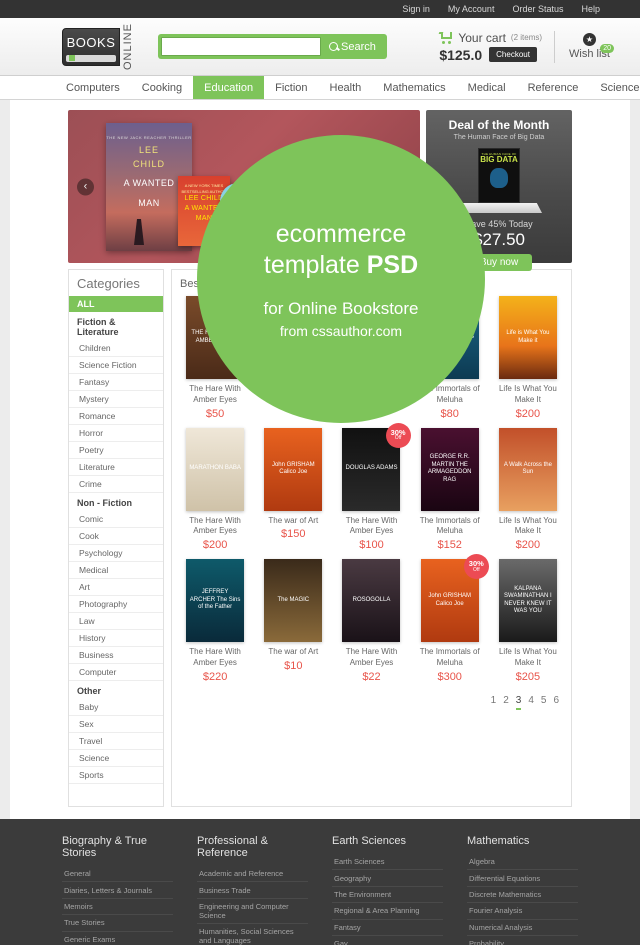 Image resolution: width=640 pixels, height=945 pixels. What do you see at coordinates (531, 702) in the screenshot?
I see `pagination-page-4: 4` at bounding box center [531, 702].